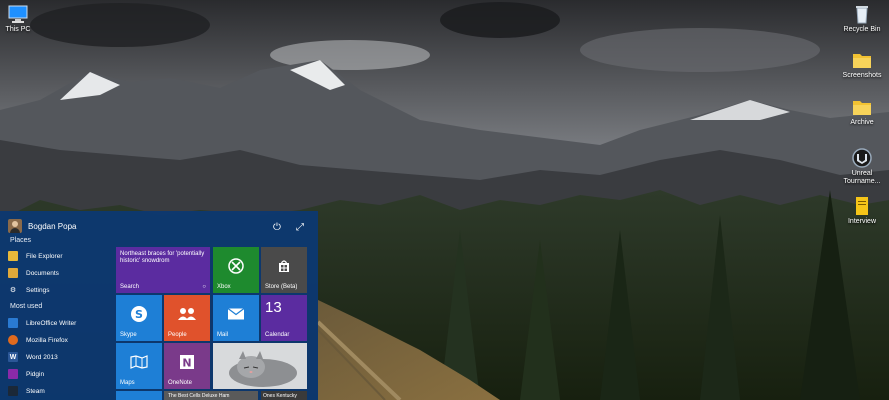 The image size is (889, 400). Describe the element at coordinates (13, 357) in the screenshot. I see `word-icon: W` at that location.